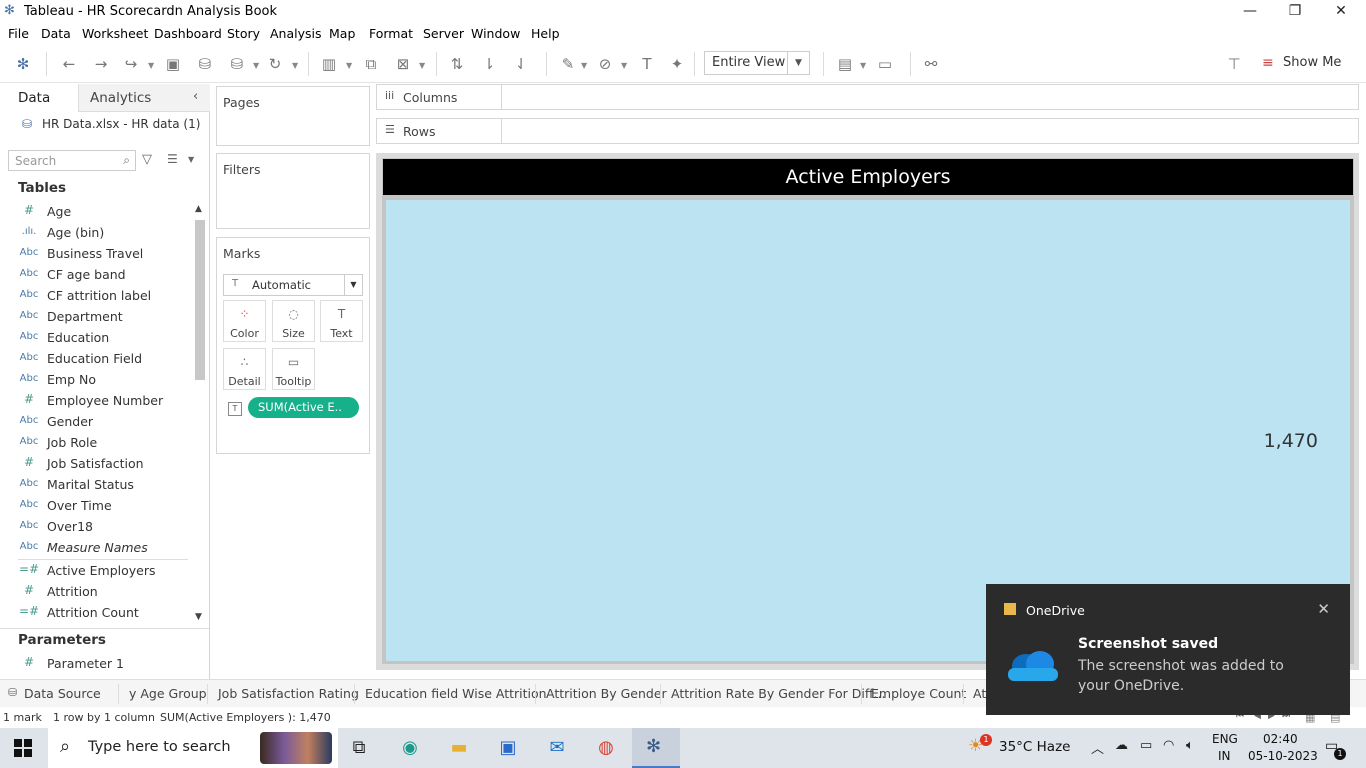 The width and height of the screenshot is (1366, 768). Describe the element at coordinates (867, 131) in the screenshot. I see `rows-shelf: ☰ Rows` at that location.